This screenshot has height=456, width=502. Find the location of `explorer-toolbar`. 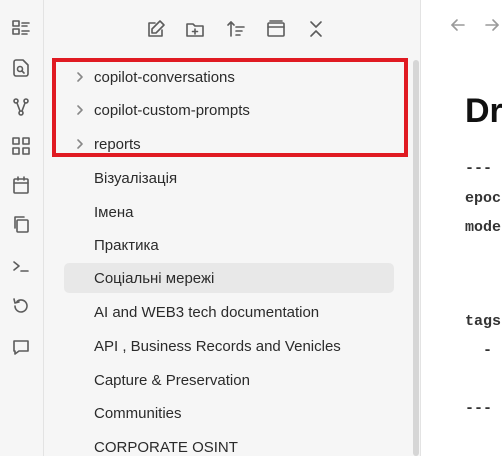

explorer-toolbar is located at coordinates (232, 28).